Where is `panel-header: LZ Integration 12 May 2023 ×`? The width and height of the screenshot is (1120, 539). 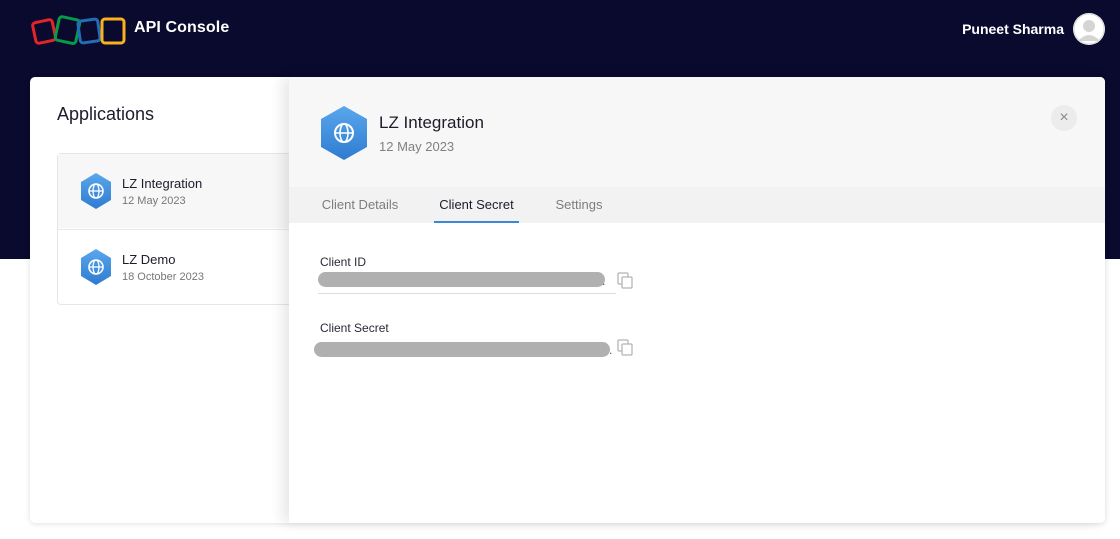
panel-header: LZ Integration 12 May 2023 × is located at coordinates (697, 132).